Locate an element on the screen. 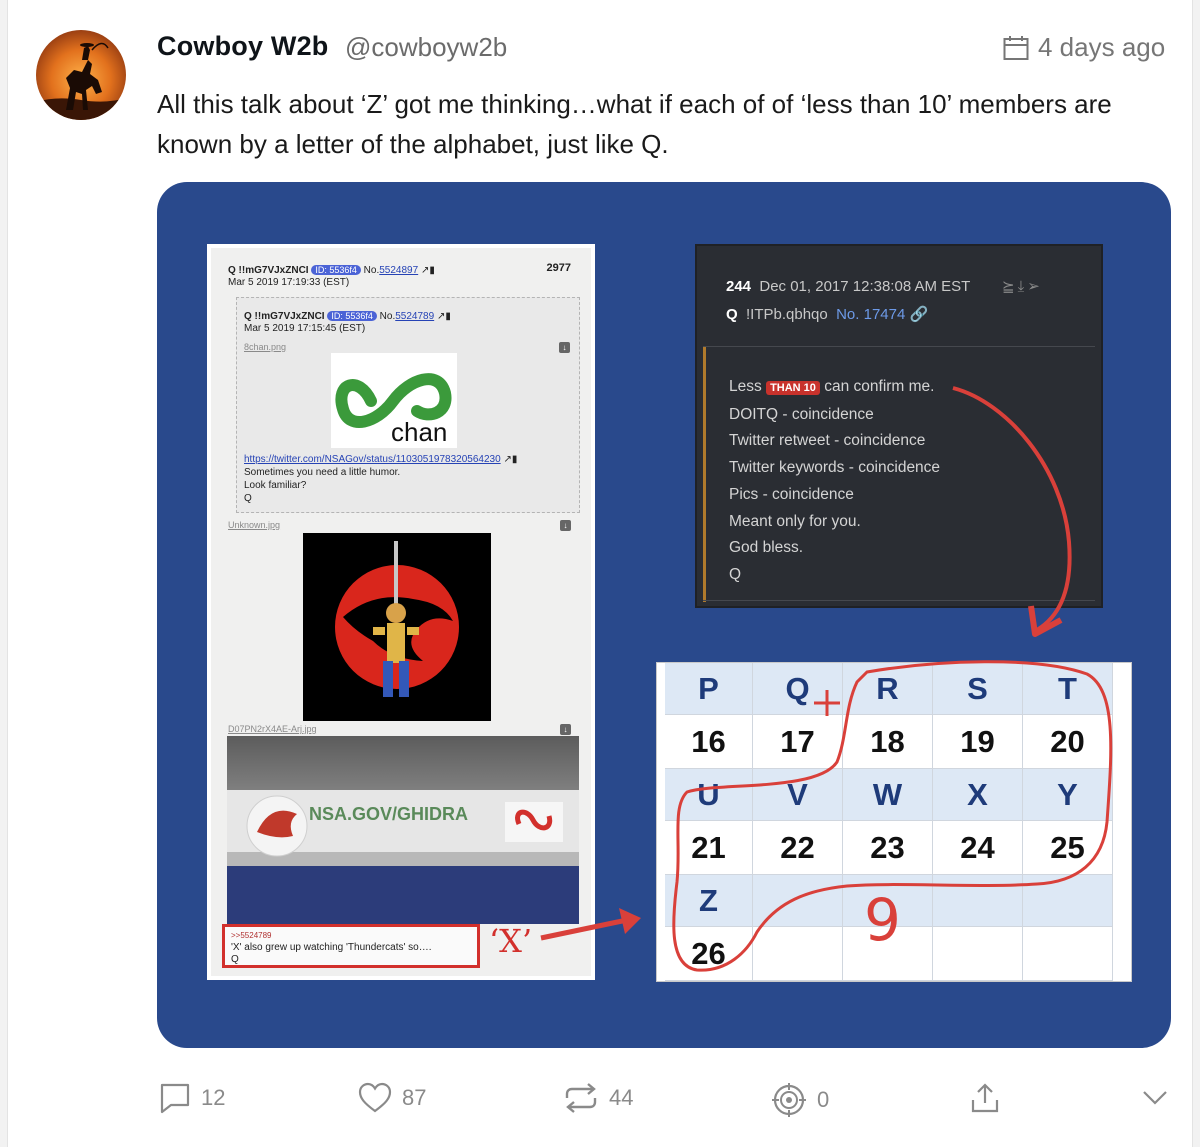 The width and height of the screenshot is (1200, 1147). avatar is located at coordinates (81, 75).